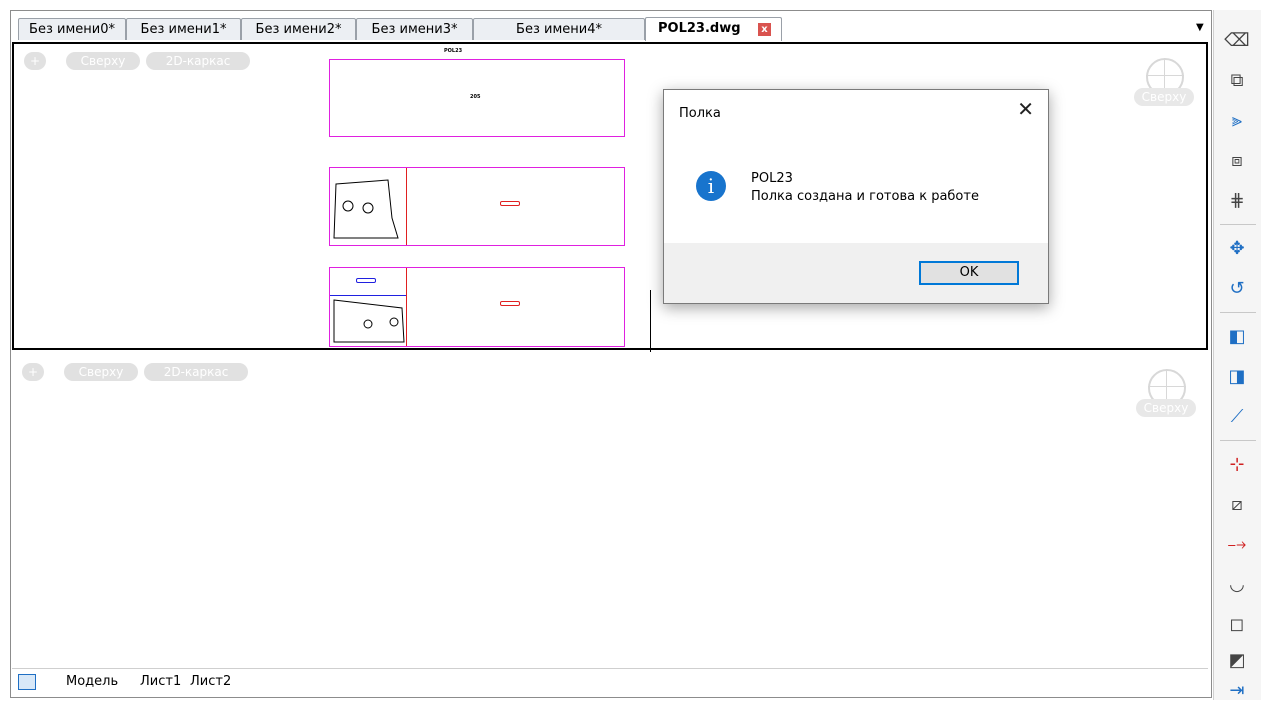 The height and width of the screenshot is (704, 1261). Describe the element at coordinates (699, 28) in the screenshot. I see `tab-label: POL23.dwg` at that location.